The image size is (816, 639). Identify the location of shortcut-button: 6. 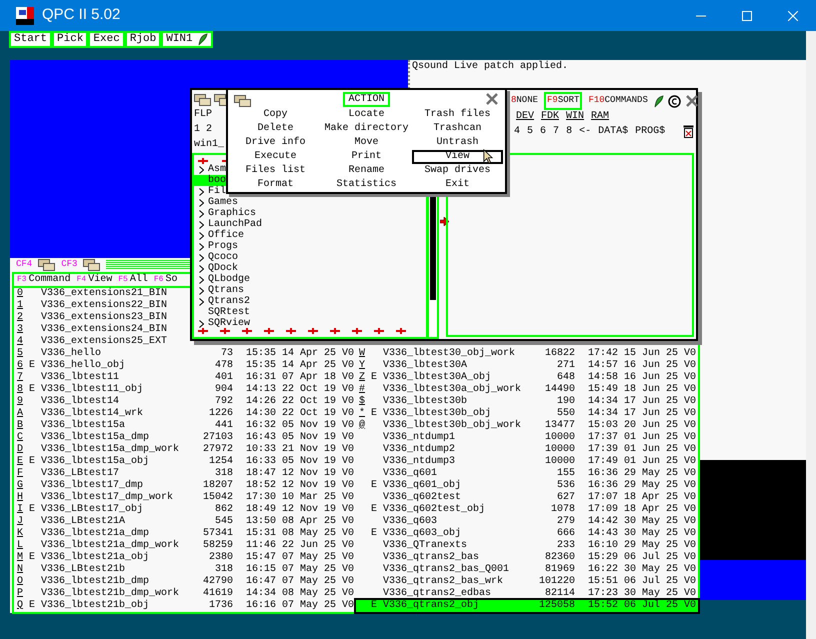
(543, 131).